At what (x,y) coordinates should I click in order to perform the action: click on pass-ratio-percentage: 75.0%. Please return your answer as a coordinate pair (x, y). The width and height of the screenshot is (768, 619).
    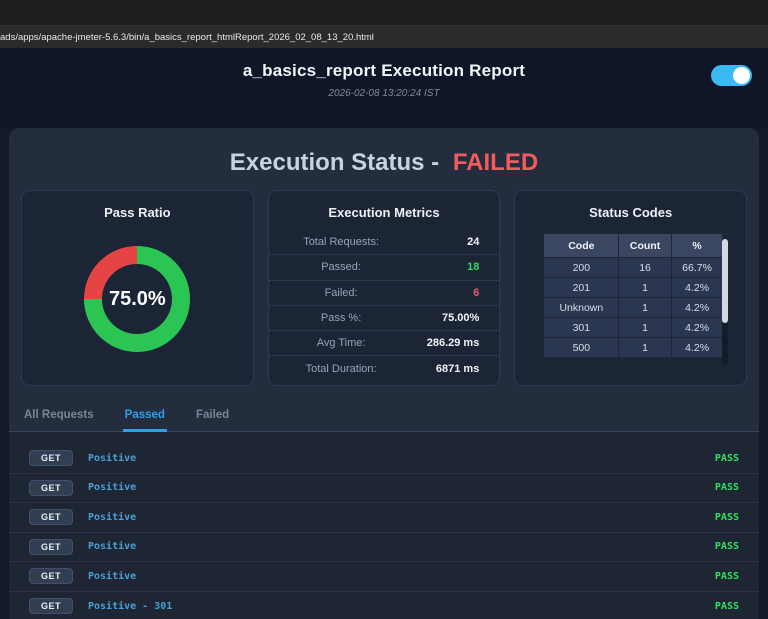
    Looking at the image, I should click on (137, 298).